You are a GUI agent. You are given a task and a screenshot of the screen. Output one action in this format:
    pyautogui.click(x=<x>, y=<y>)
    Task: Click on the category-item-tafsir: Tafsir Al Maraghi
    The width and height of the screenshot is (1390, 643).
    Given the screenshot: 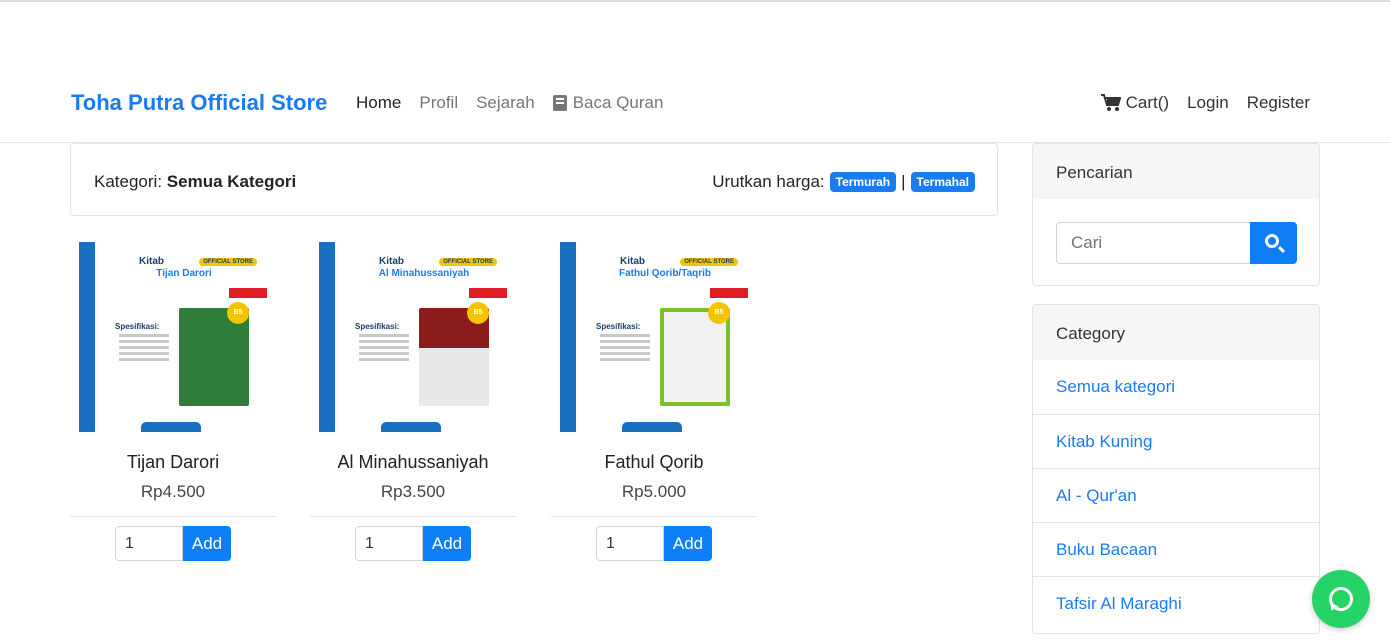 What is the action you would take?
    pyautogui.click(x=1176, y=603)
    